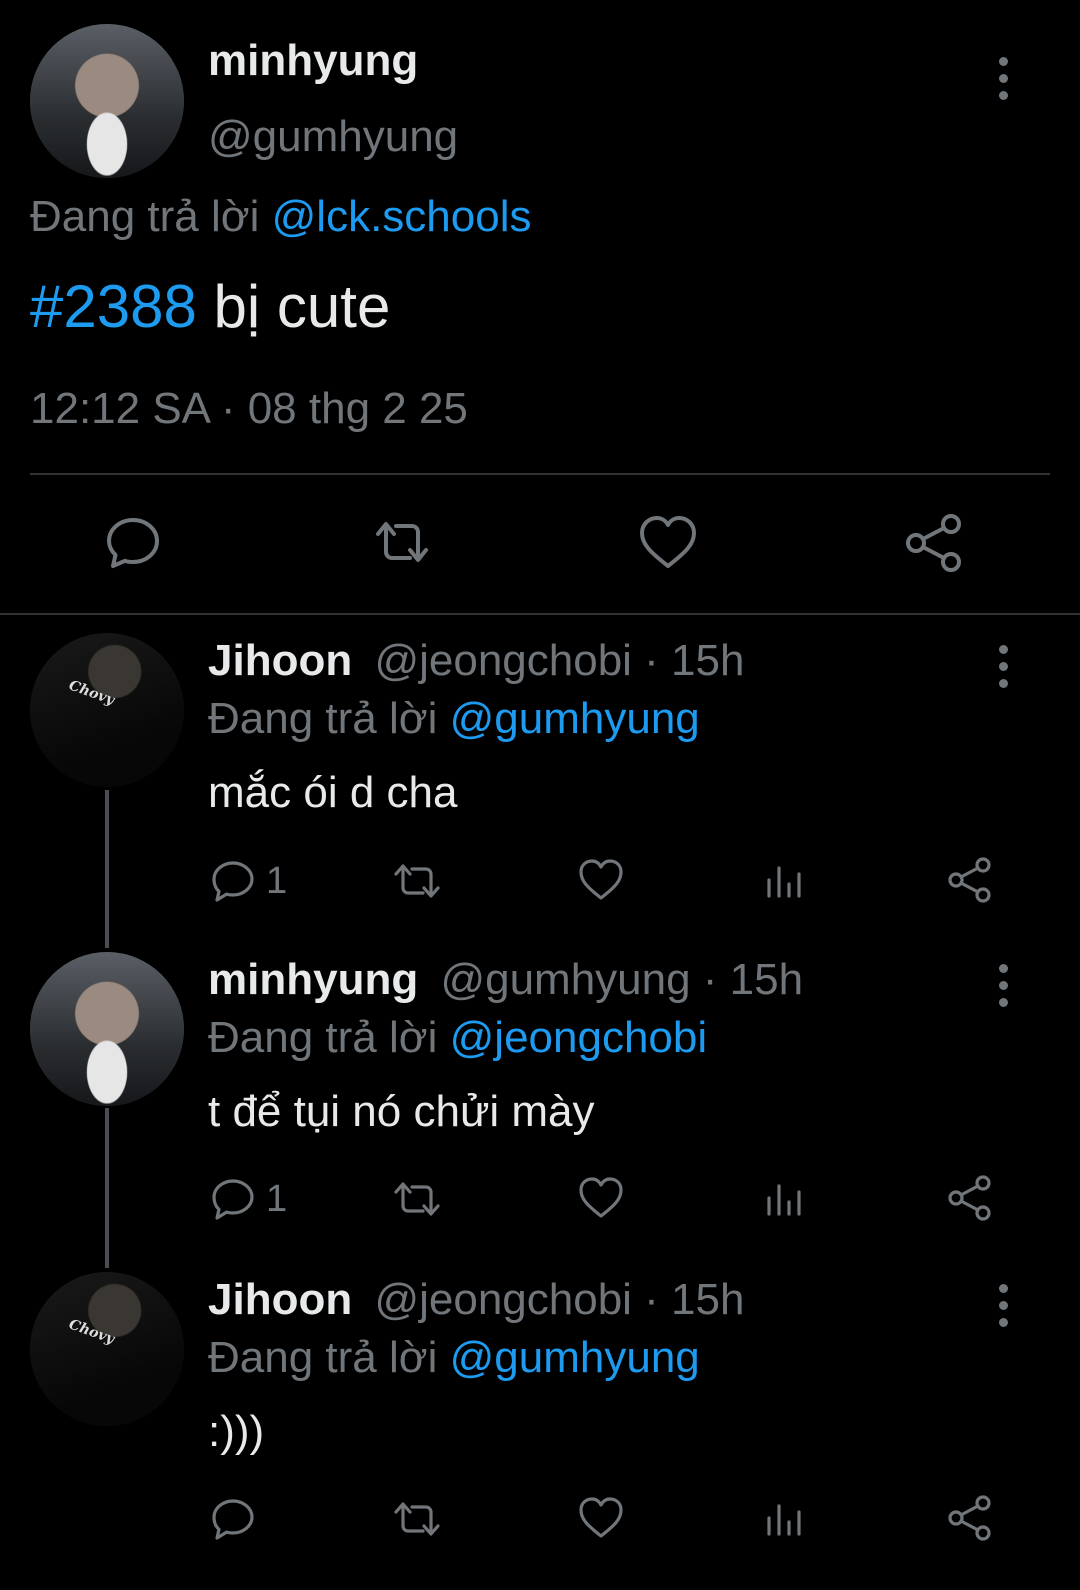  I want to click on tweet-body: bị cute, so click(293, 306).